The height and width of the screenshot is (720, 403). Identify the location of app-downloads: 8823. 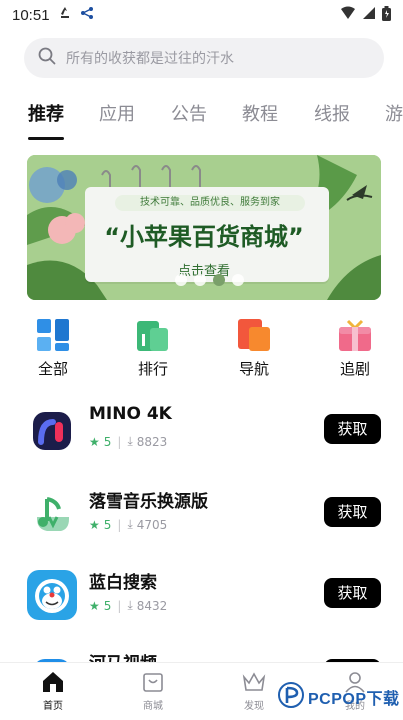
(152, 441).